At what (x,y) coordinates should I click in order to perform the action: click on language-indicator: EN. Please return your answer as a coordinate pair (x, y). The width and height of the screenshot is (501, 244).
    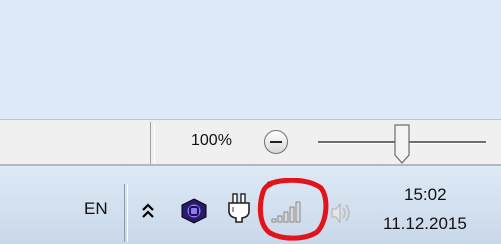
    Looking at the image, I should click on (96, 209).